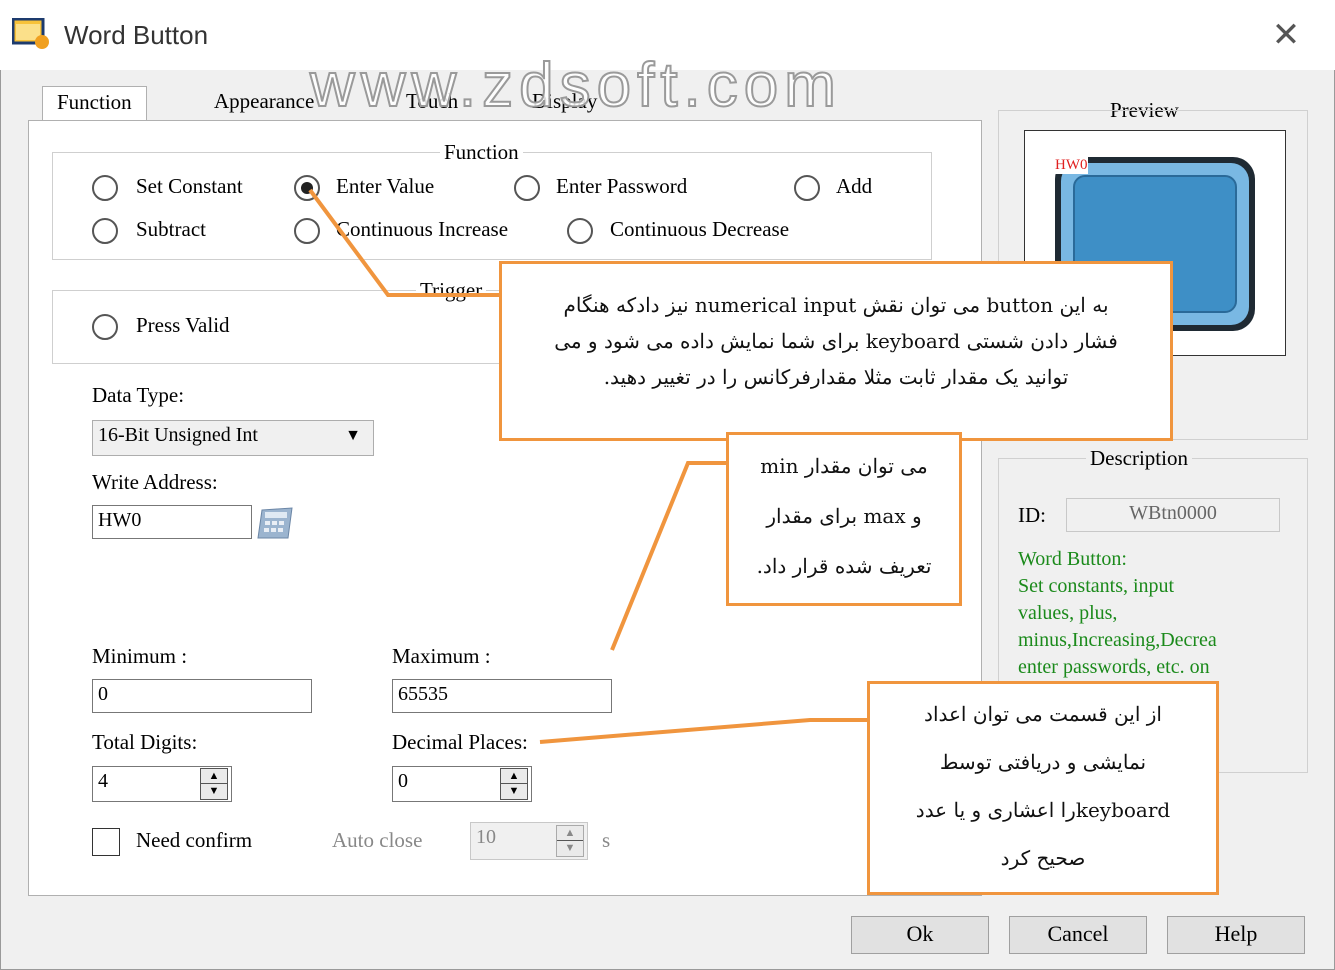  Describe the element at coordinates (105, 327) in the screenshot. I see `radio-press-valid` at that location.